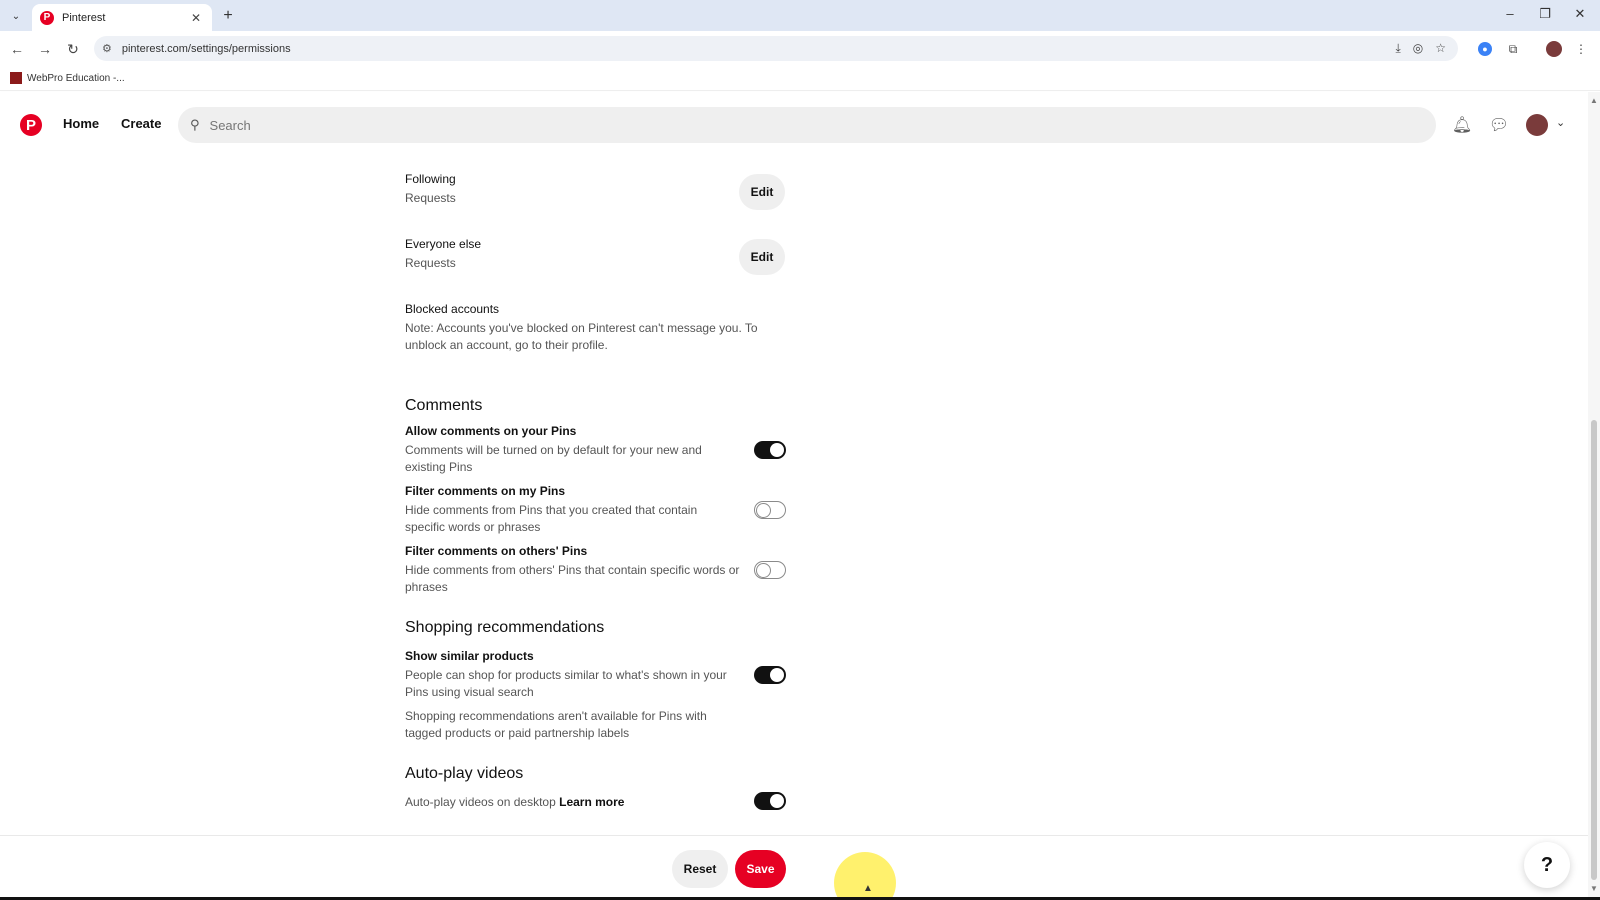 The width and height of the screenshot is (1600, 900). Describe the element at coordinates (1594, 100) in the screenshot. I see `scroll-up-icon: ▲` at that location.